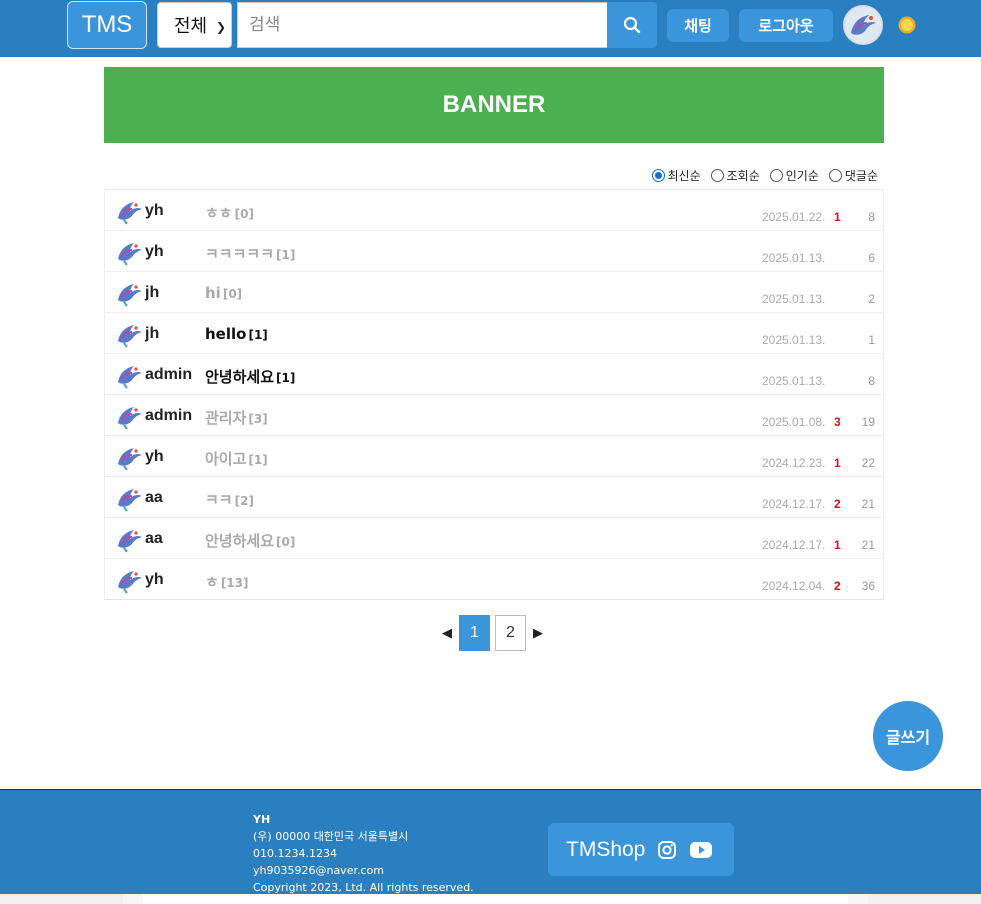 This screenshot has width=981, height=904. Describe the element at coordinates (868, 463) in the screenshot. I see `view-count: 22` at that location.